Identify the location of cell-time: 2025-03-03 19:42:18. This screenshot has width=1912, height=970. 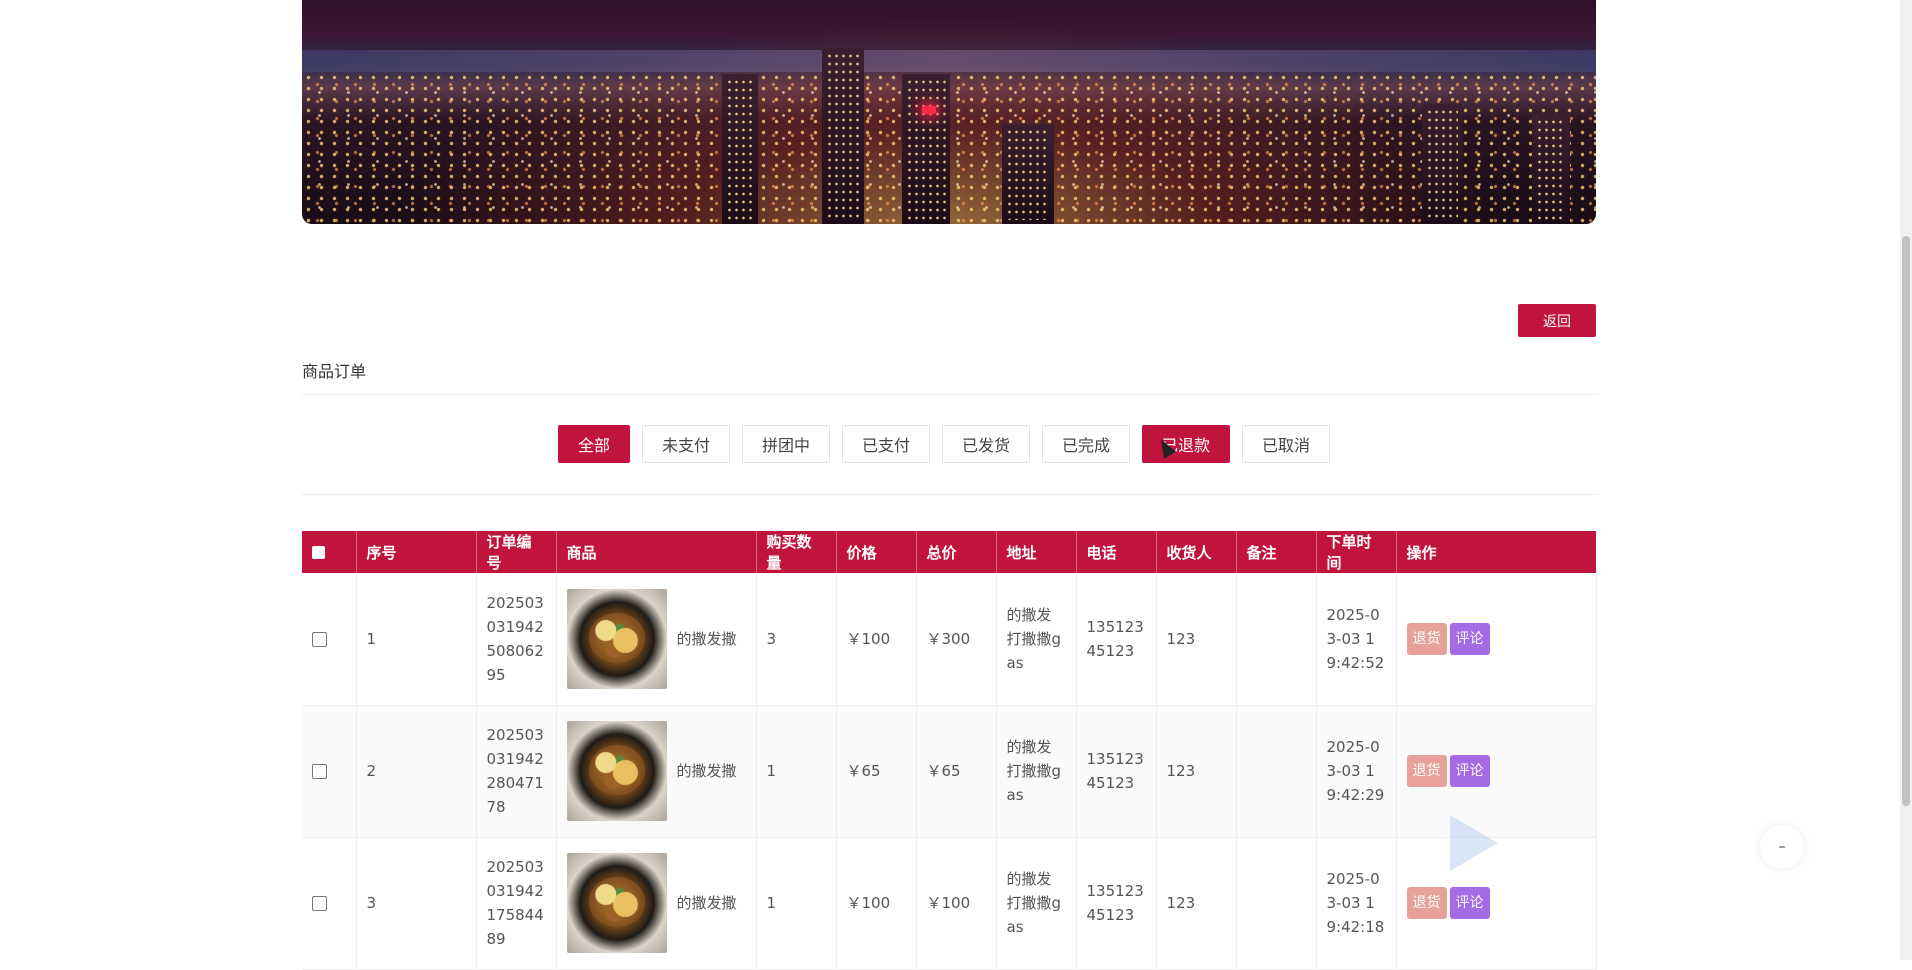
(1356, 903).